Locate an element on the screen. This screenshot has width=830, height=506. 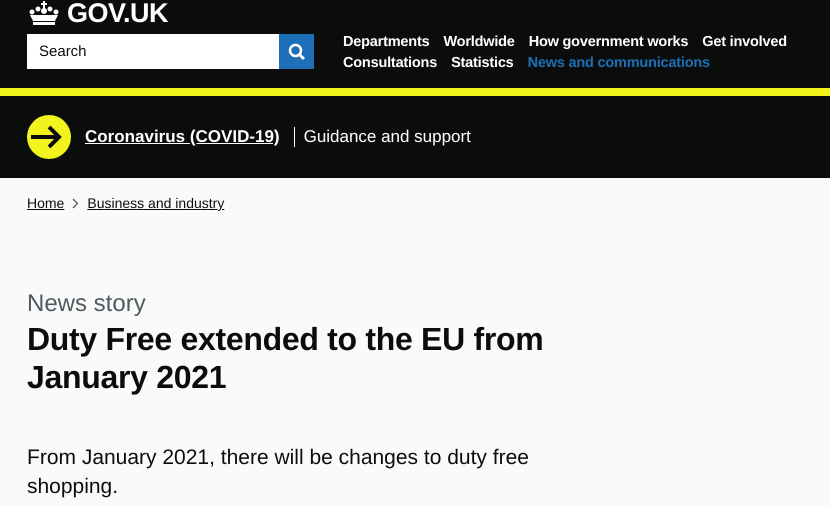
covid-link: Coronavirus (COVID-19) is located at coordinates (182, 137).